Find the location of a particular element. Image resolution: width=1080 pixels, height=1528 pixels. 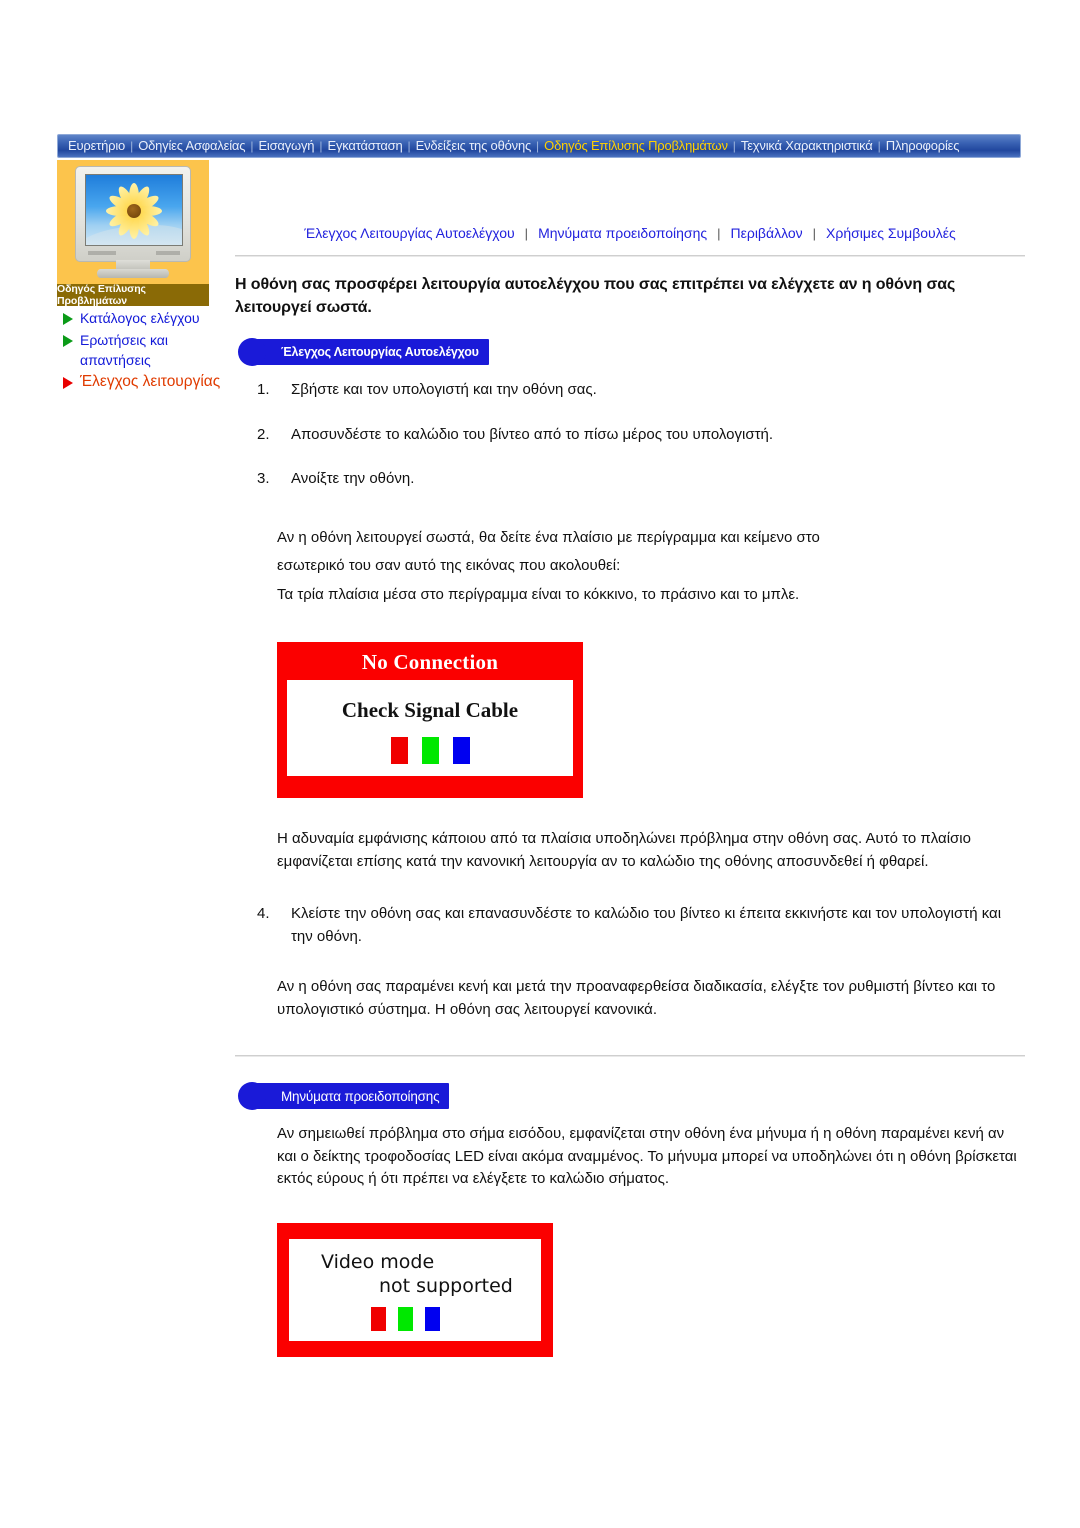

flower-center-shape is located at coordinates (134, 211).